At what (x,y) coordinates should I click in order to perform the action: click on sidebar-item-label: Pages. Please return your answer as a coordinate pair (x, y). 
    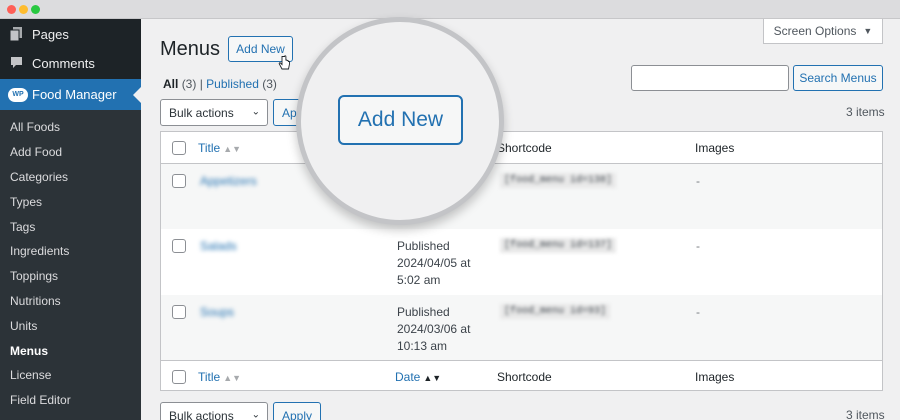
    Looking at the image, I should click on (50, 34).